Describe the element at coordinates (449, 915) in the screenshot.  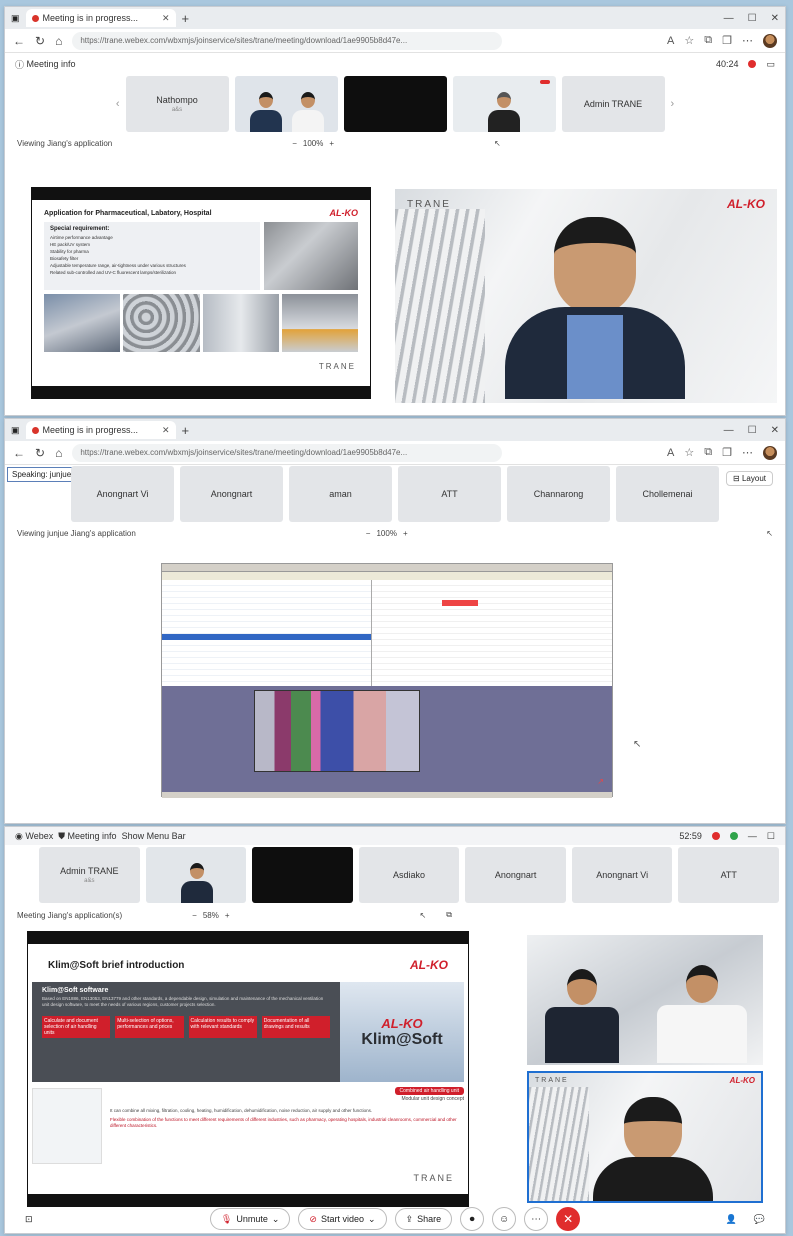
I see `popout-icon: ⧉` at that location.